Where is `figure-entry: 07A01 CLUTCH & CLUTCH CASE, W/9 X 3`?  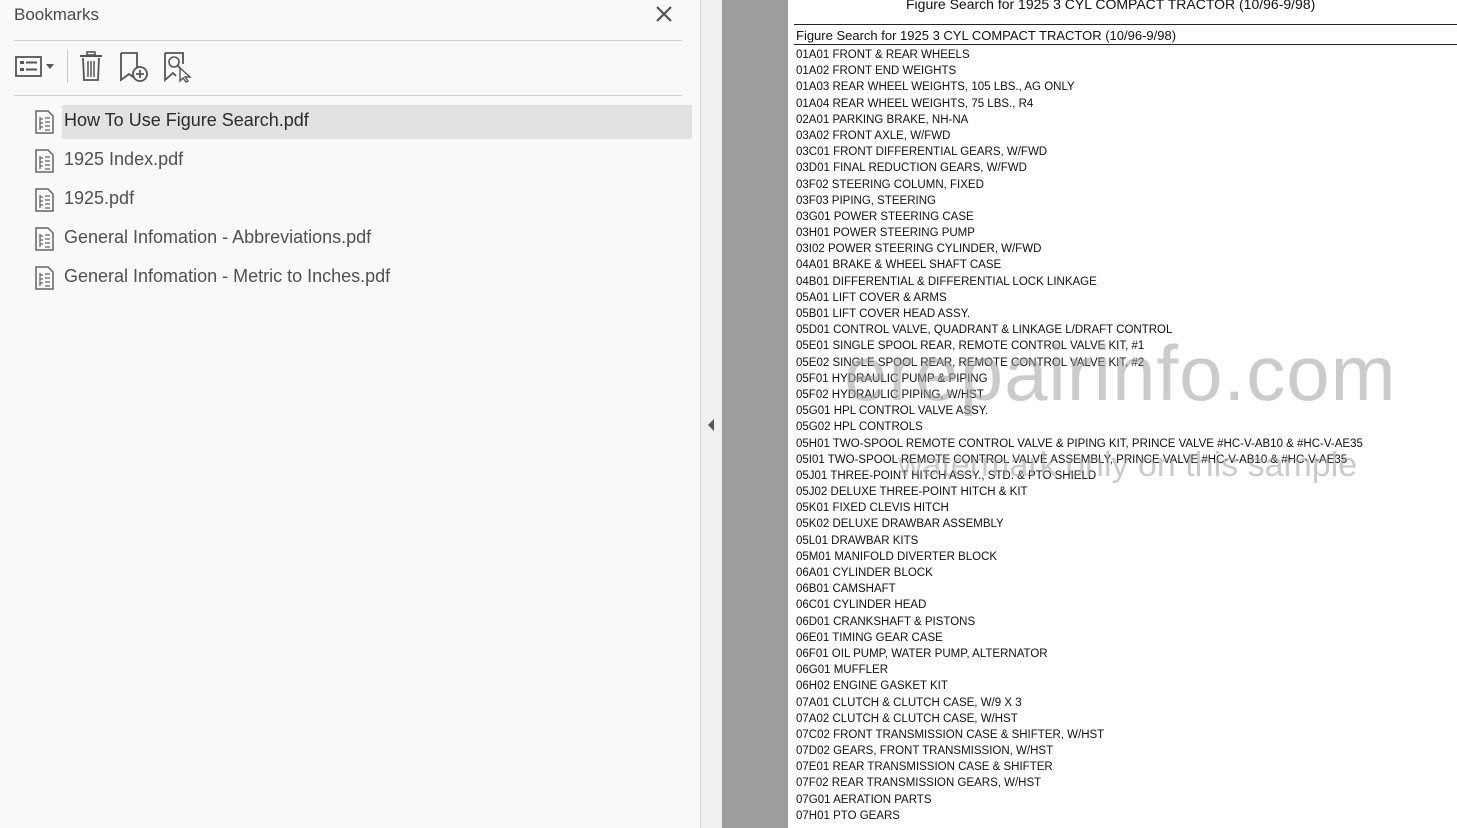 figure-entry: 07A01 CLUTCH & CLUTCH CASE, W/9 X 3 is located at coordinates (1079, 703).